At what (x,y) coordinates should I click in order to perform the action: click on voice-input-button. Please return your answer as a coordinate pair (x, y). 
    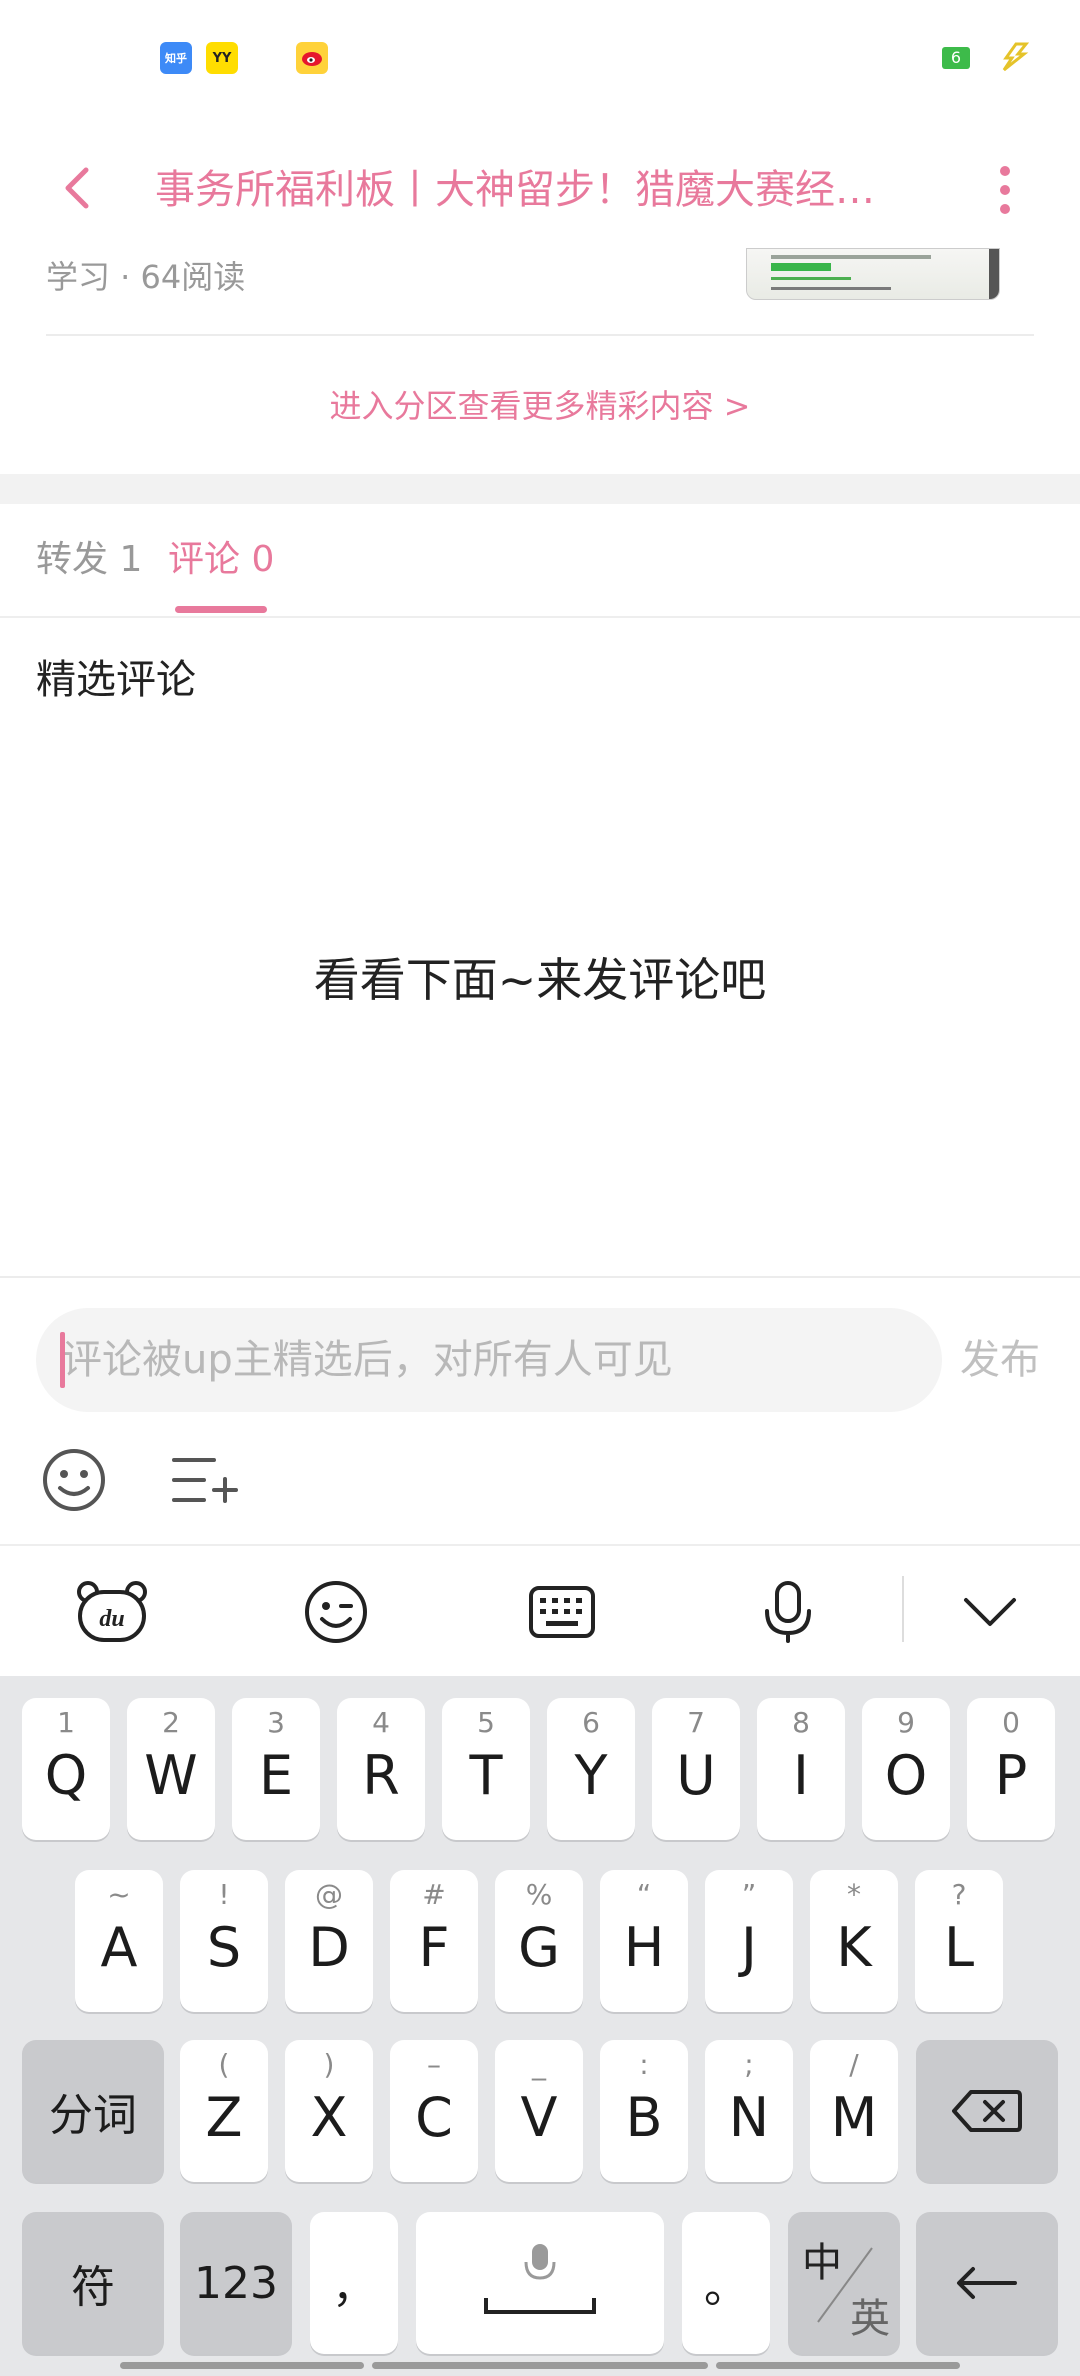
    Looking at the image, I should click on (788, 1612).